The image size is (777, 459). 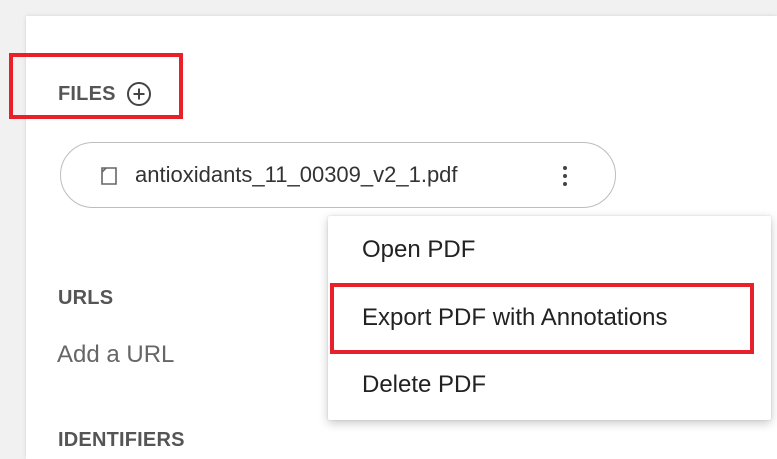 What do you see at coordinates (424, 385) in the screenshot?
I see `menu-item-delete-pdf: Delete PDF` at bounding box center [424, 385].